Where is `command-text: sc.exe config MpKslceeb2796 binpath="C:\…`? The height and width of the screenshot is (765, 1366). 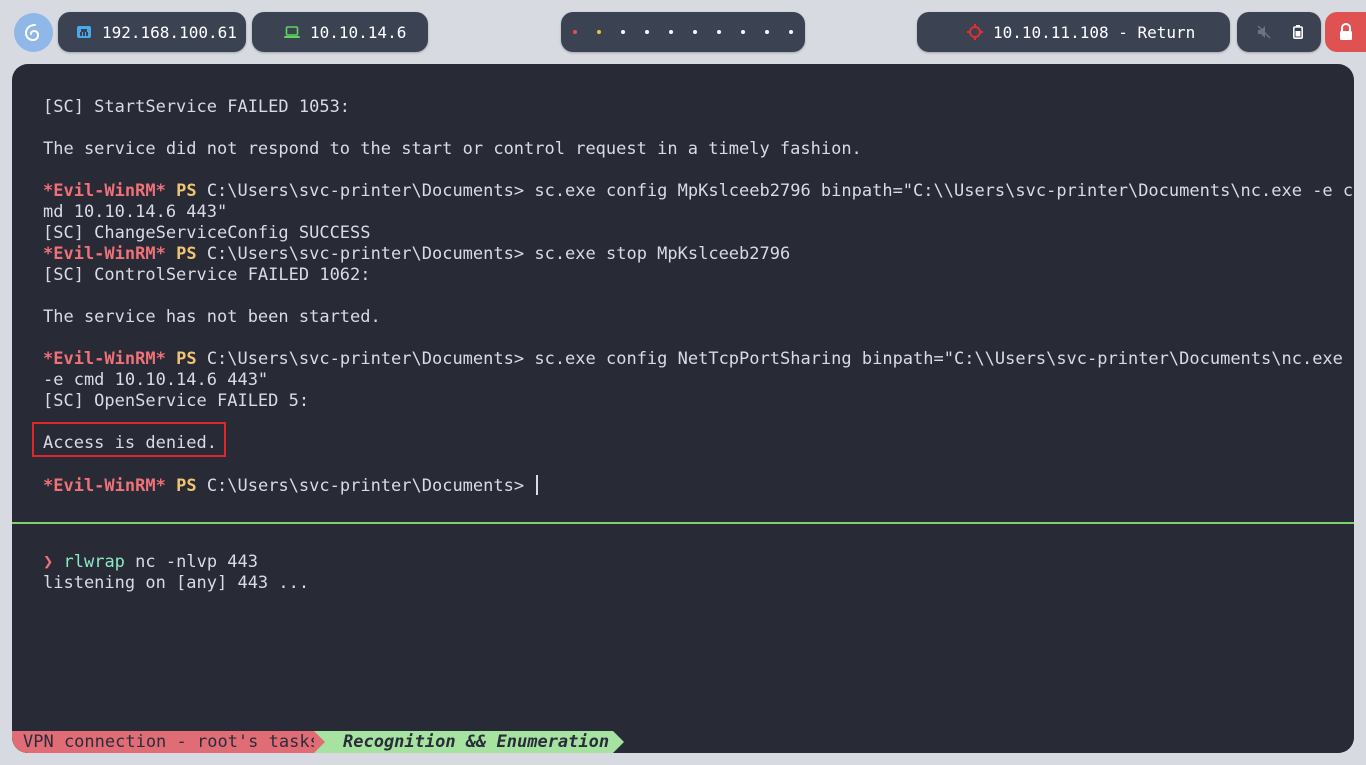 command-text: sc.exe config MpKslceeb2796 binpath="C:\… is located at coordinates (944, 191).